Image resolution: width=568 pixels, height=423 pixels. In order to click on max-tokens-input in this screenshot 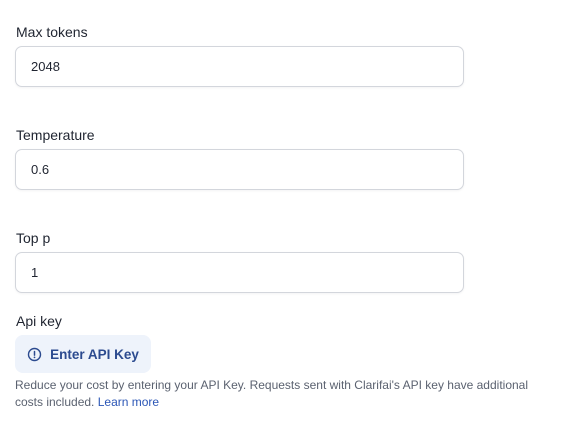, I will do `click(239, 66)`.